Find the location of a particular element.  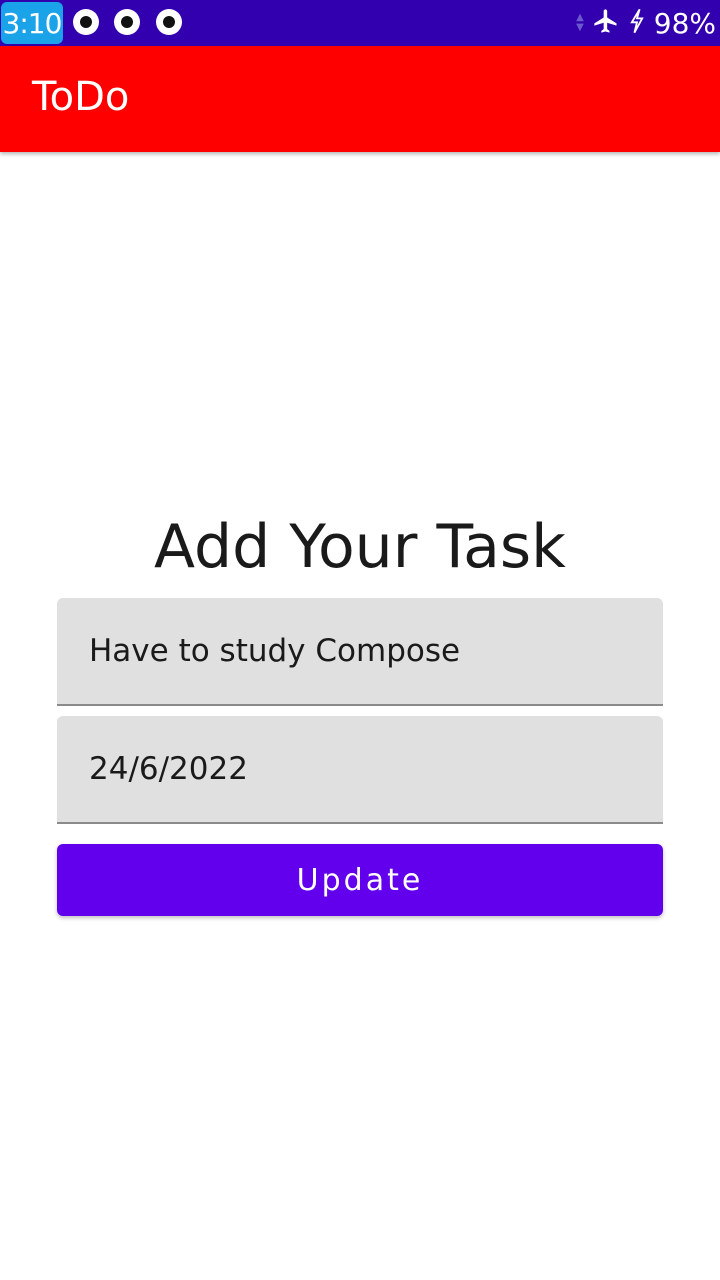

status-bar: 3:10 ▲ ▼ 98% is located at coordinates (360, 23).